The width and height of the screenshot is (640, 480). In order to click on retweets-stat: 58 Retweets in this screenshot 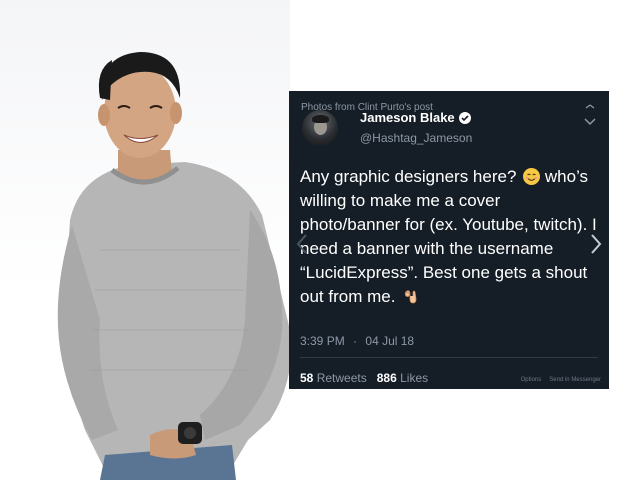, I will do `click(333, 378)`.